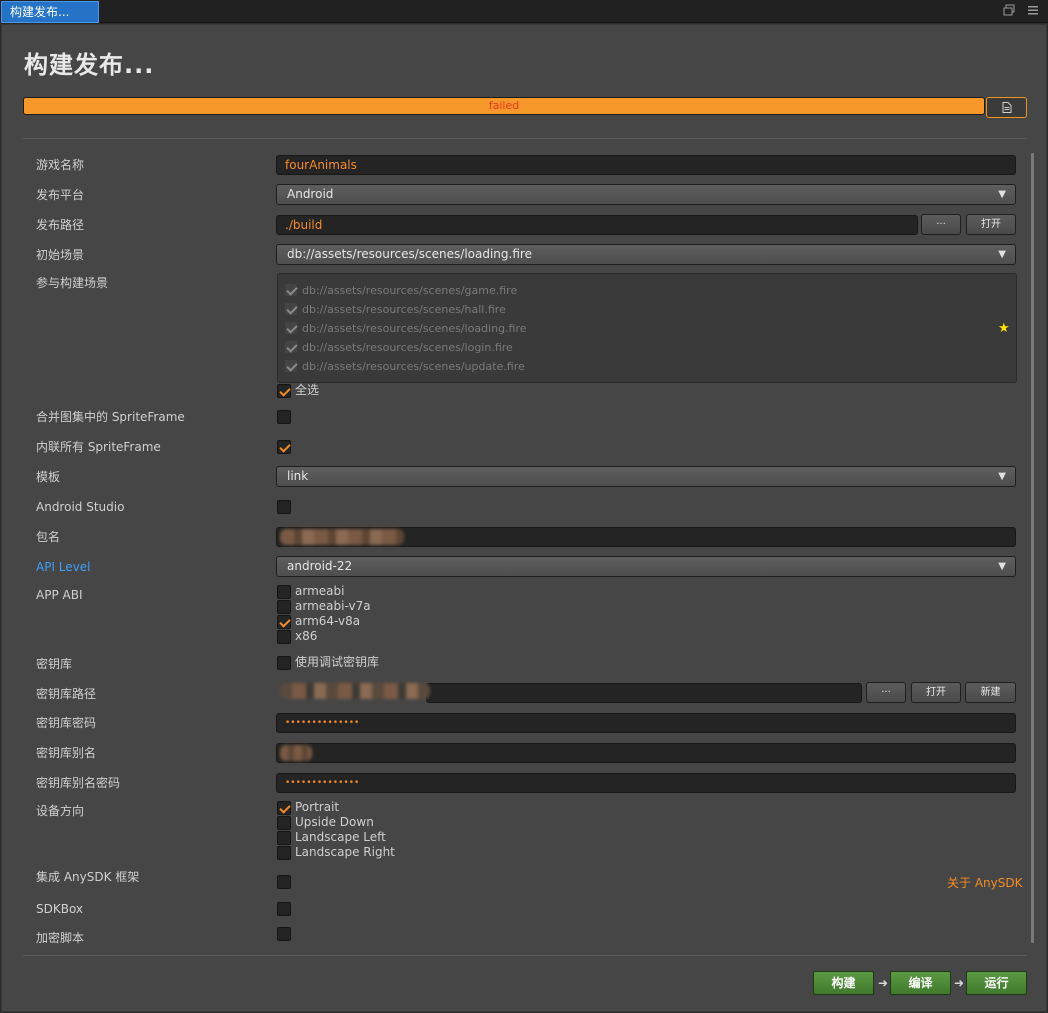 The height and width of the screenshot is (1013, 1048). I want to click on anysdk-label: 集成 AnySDK 框架, so click(88, 877).